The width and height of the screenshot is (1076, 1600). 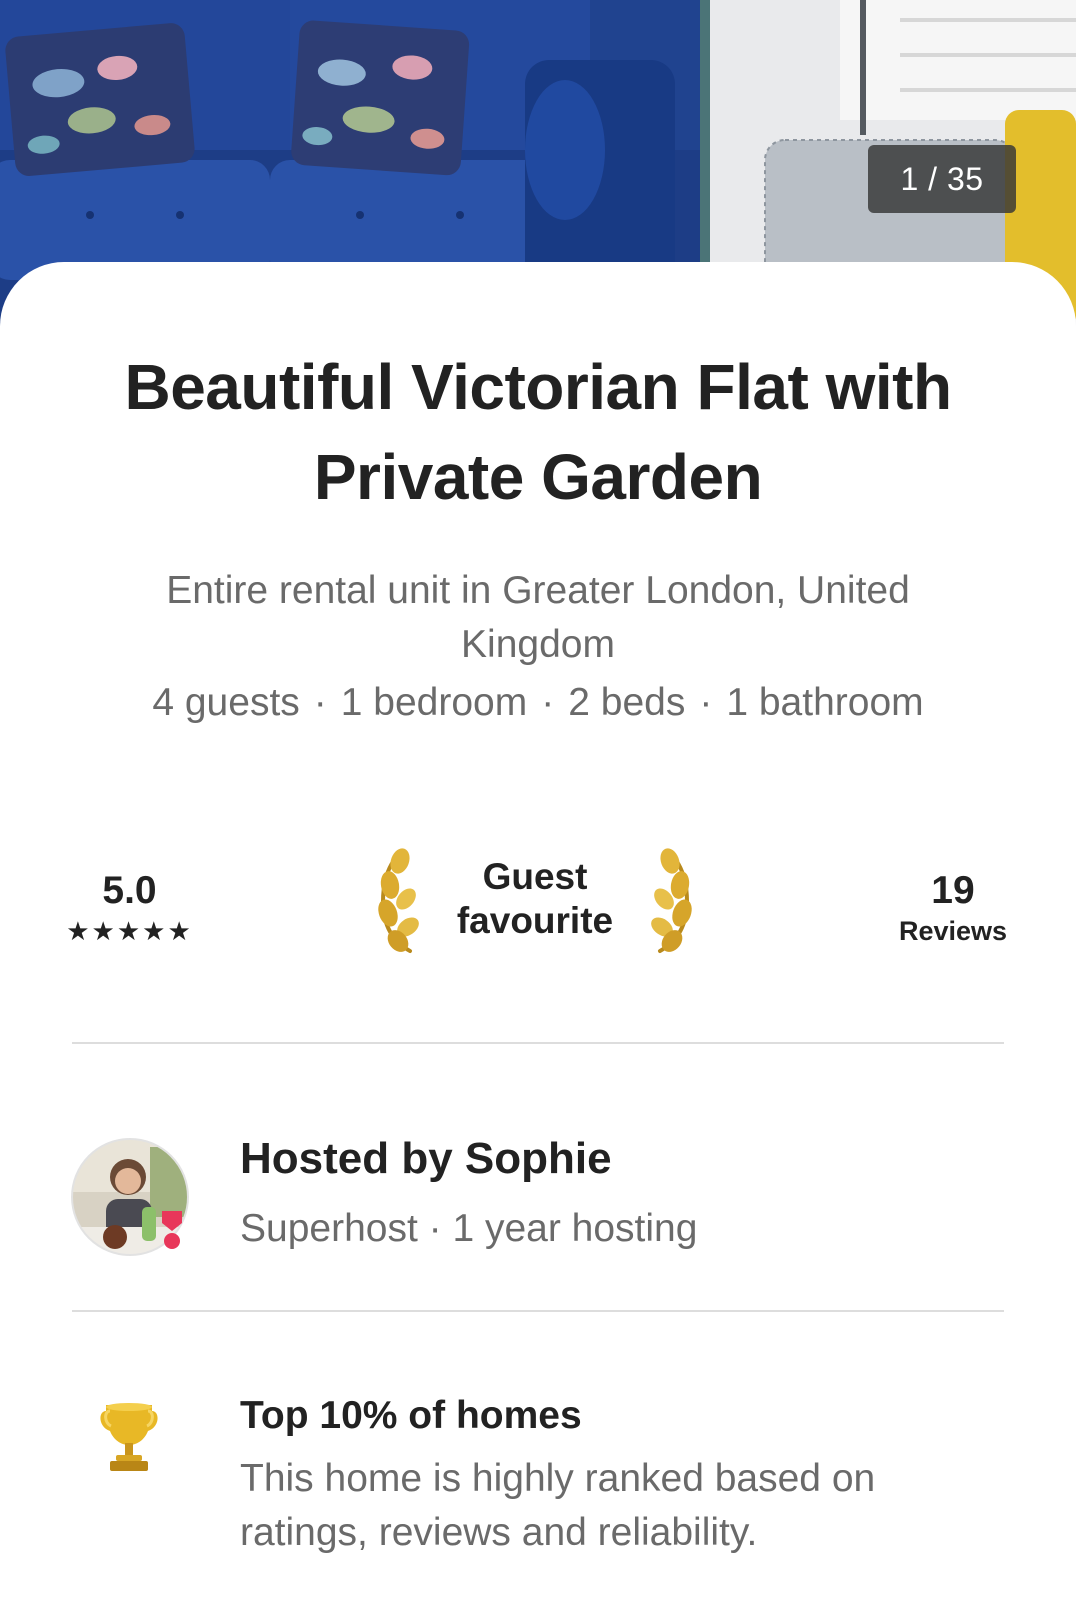 I want to click on rating-value: 5.0, so click(x=129, y=890).